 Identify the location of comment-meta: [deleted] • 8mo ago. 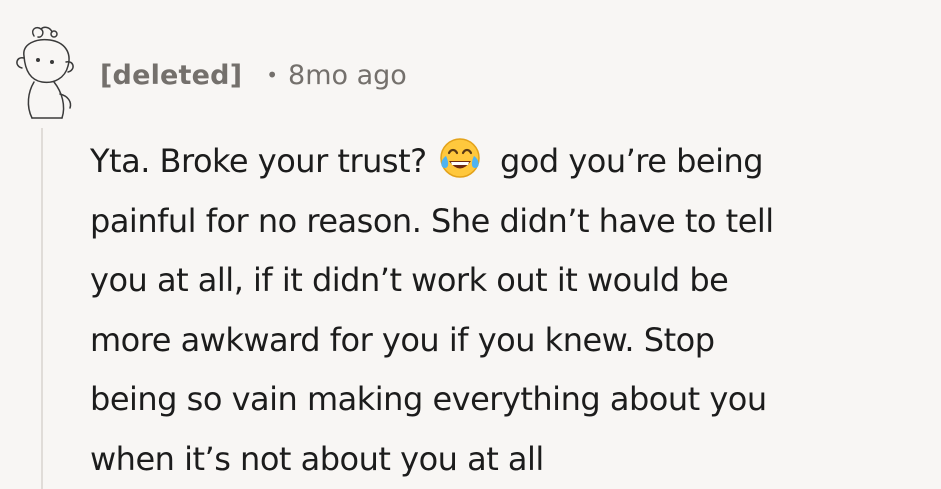
(253, 75).